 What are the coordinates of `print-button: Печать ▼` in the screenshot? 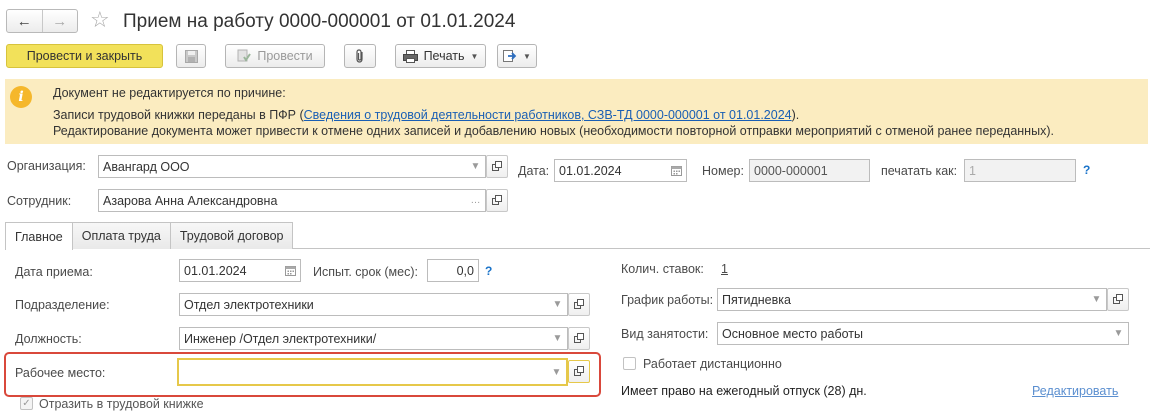 It's located at (440, 56).